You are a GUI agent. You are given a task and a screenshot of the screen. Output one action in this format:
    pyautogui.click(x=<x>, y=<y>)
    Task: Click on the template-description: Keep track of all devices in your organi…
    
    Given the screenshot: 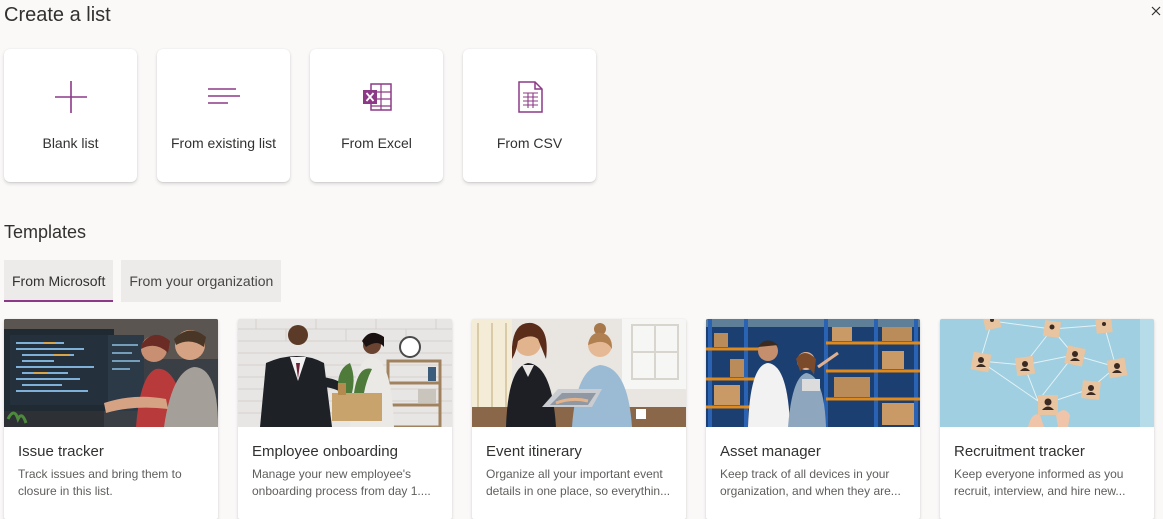 What is the action you would take?
    pyautogui.click(x=810, y=482)
    